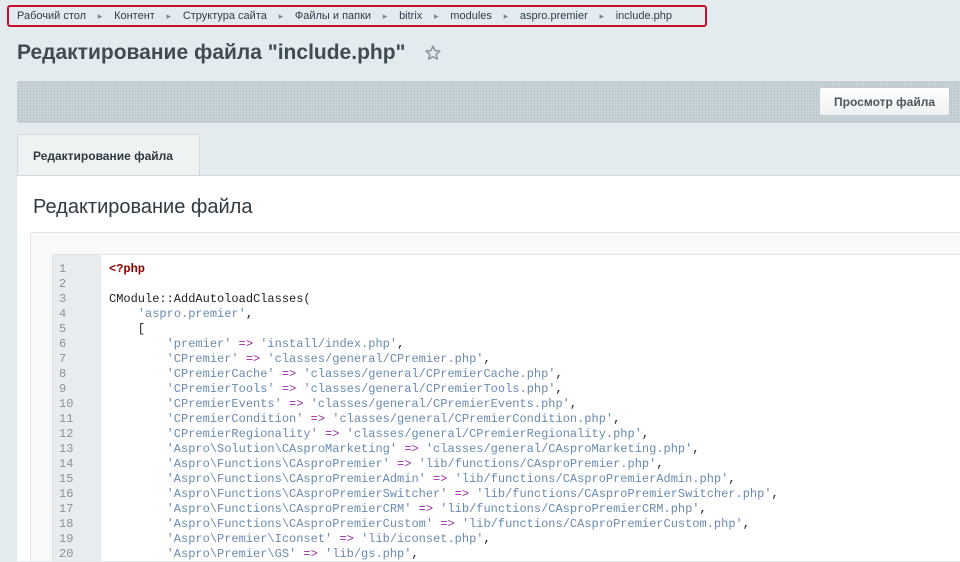 This screenshot has height=562, width=960. What do you see at coordinates (333, 16) in the screenshot?
I see `breadcrumb-item: Файлы и папки` at bounding box center [333, 16].